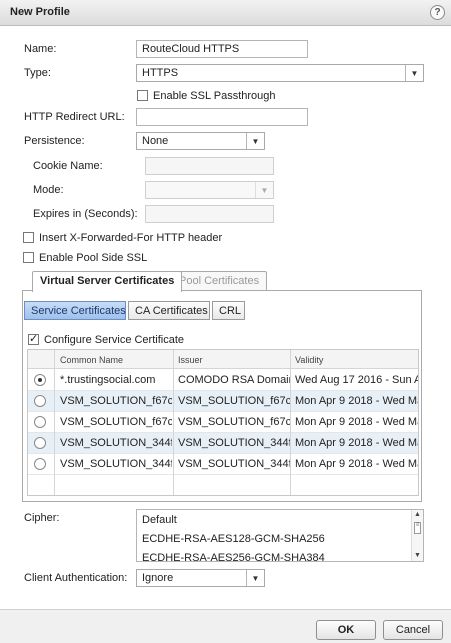  I want to click on cell-validity: Wed Aug 17 2016 - Sun Au, so click(357, 380).